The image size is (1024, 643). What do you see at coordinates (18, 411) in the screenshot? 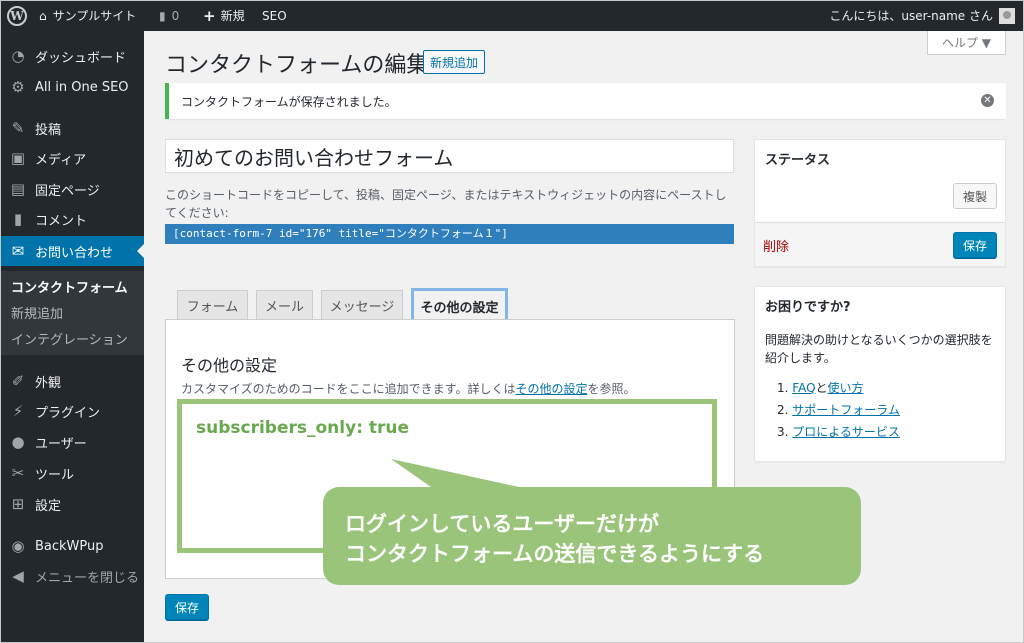
I see `plugin-icon: ⚡` at bounding box center [18, 411].